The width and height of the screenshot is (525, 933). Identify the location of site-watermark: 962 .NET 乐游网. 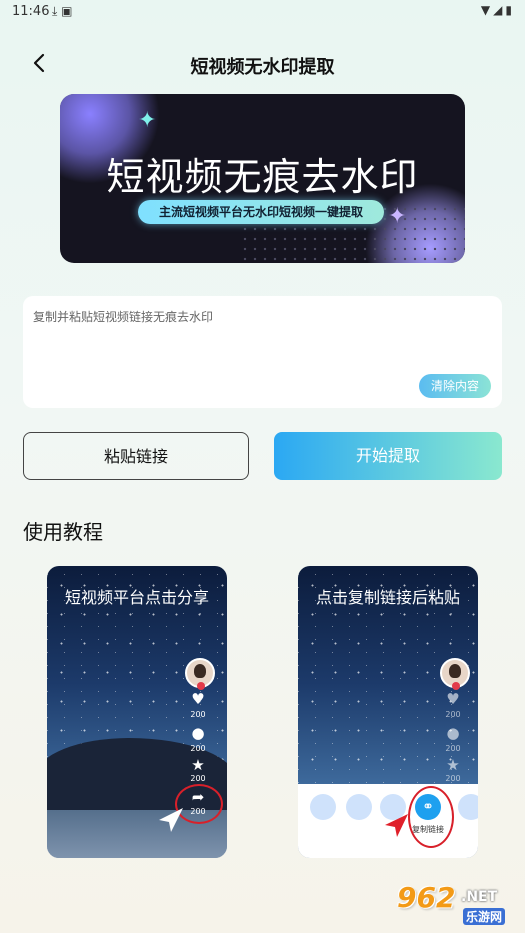
(453, 905).